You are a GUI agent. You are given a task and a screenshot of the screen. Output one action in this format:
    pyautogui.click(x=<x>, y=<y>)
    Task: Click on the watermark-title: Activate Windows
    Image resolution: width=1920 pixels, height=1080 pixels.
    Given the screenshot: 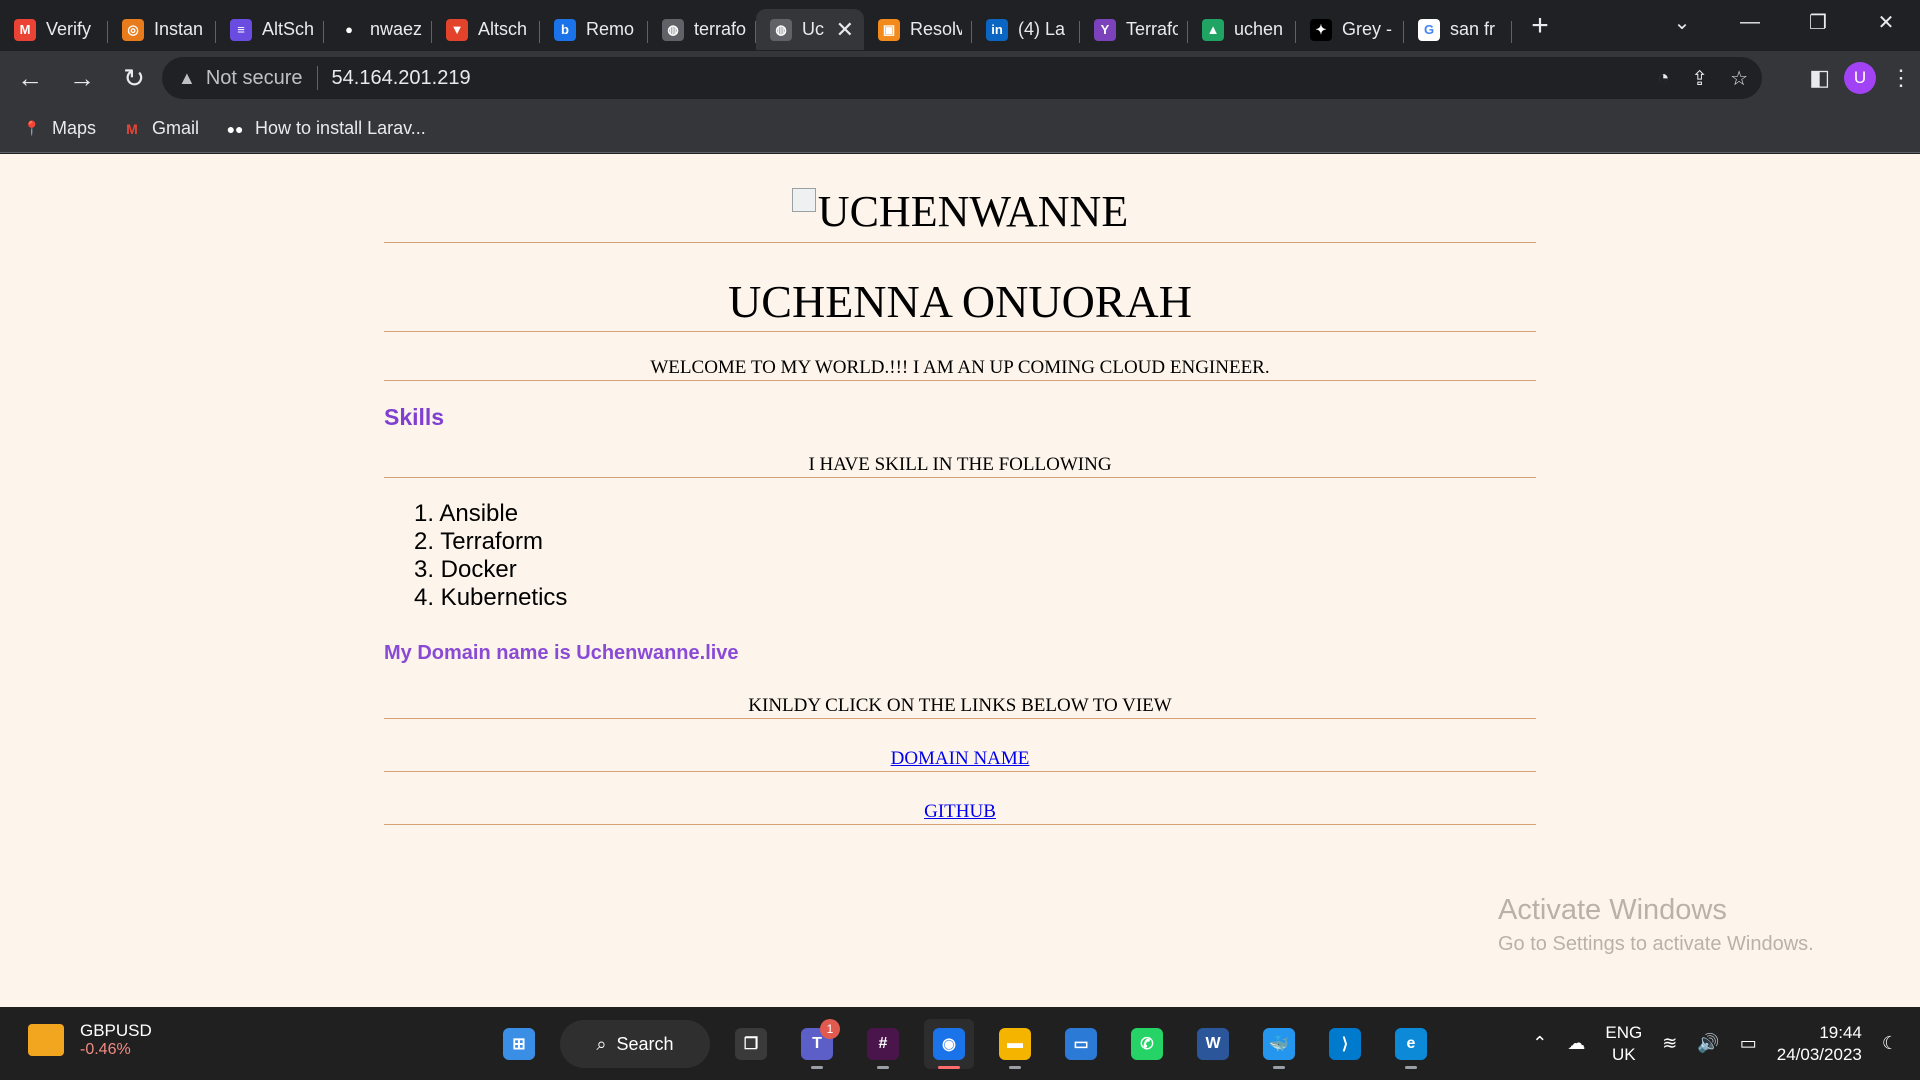 What is the action you would take?
    pyautogui.click(x=1612, y=910)
    